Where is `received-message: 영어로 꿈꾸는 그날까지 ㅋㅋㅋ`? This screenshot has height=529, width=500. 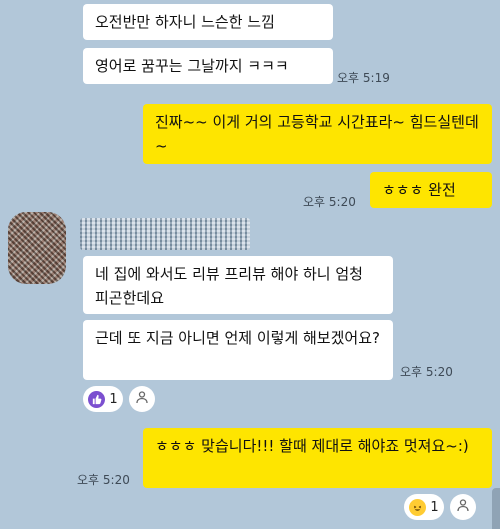 received-message: 영어로 꿈꾸는 그날까지 ㅋㅋㅋ is located at coordinates (208, 66).